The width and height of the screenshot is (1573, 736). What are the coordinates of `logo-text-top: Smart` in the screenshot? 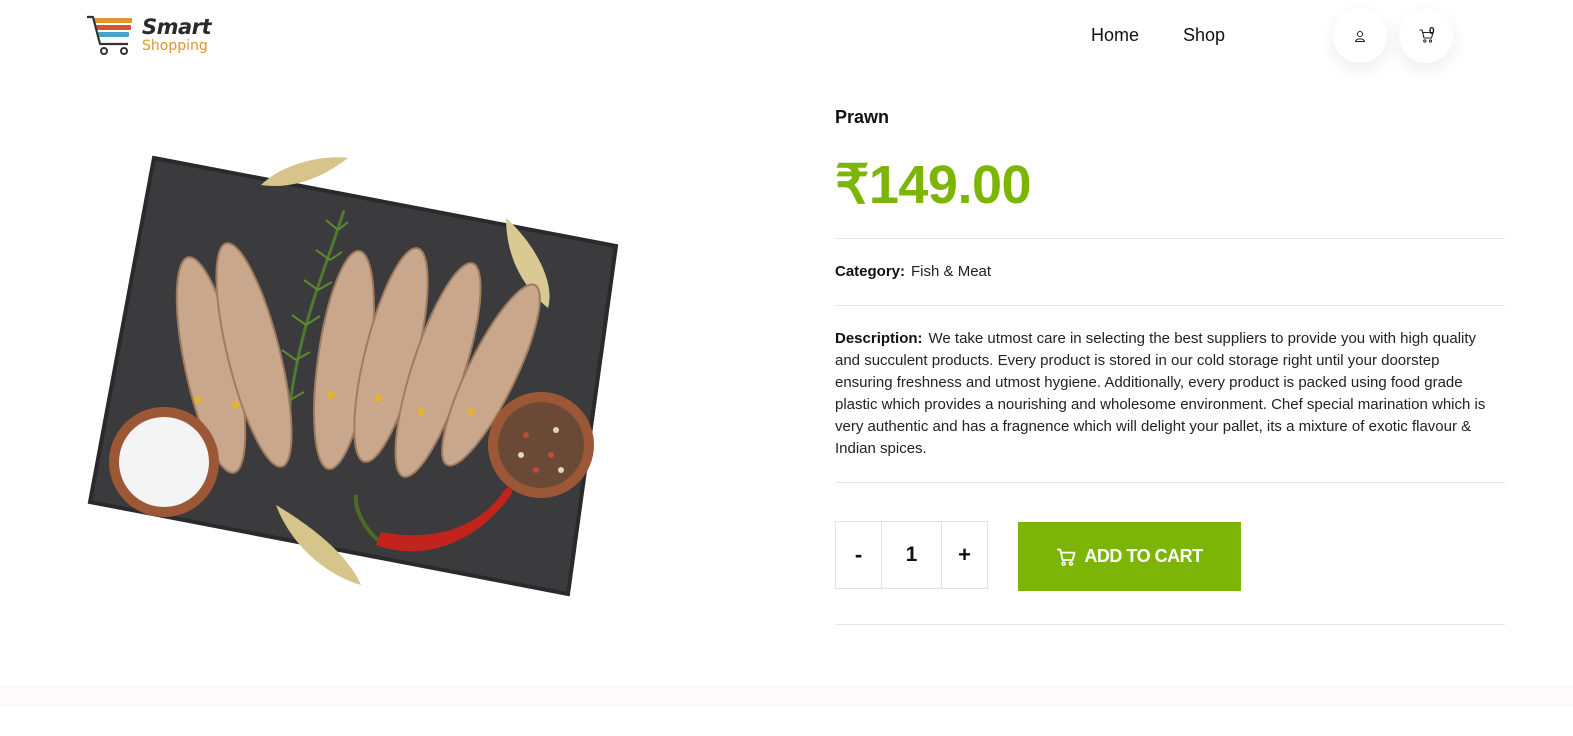 It's located at (177, 27).